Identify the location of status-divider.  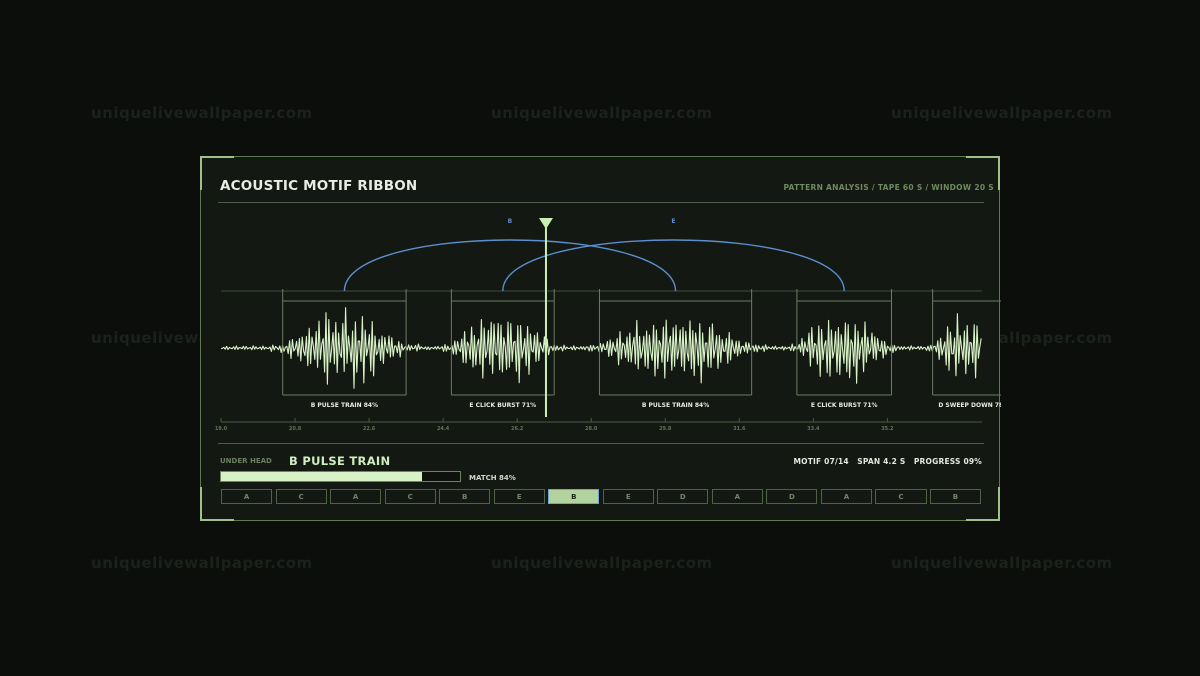
(601, 443).